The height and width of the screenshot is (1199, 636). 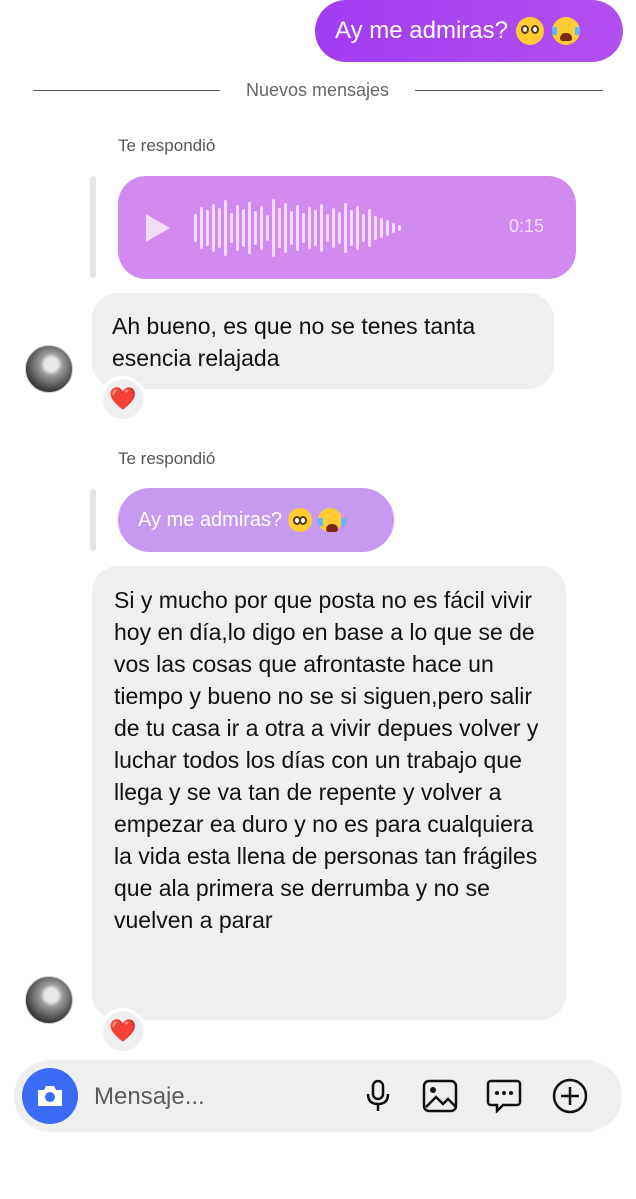 What do you see at coordinates (210, 519) in the screenshot?
I see `quoted-message-text: Ay me admiras?` at bounding box center [210, 519].